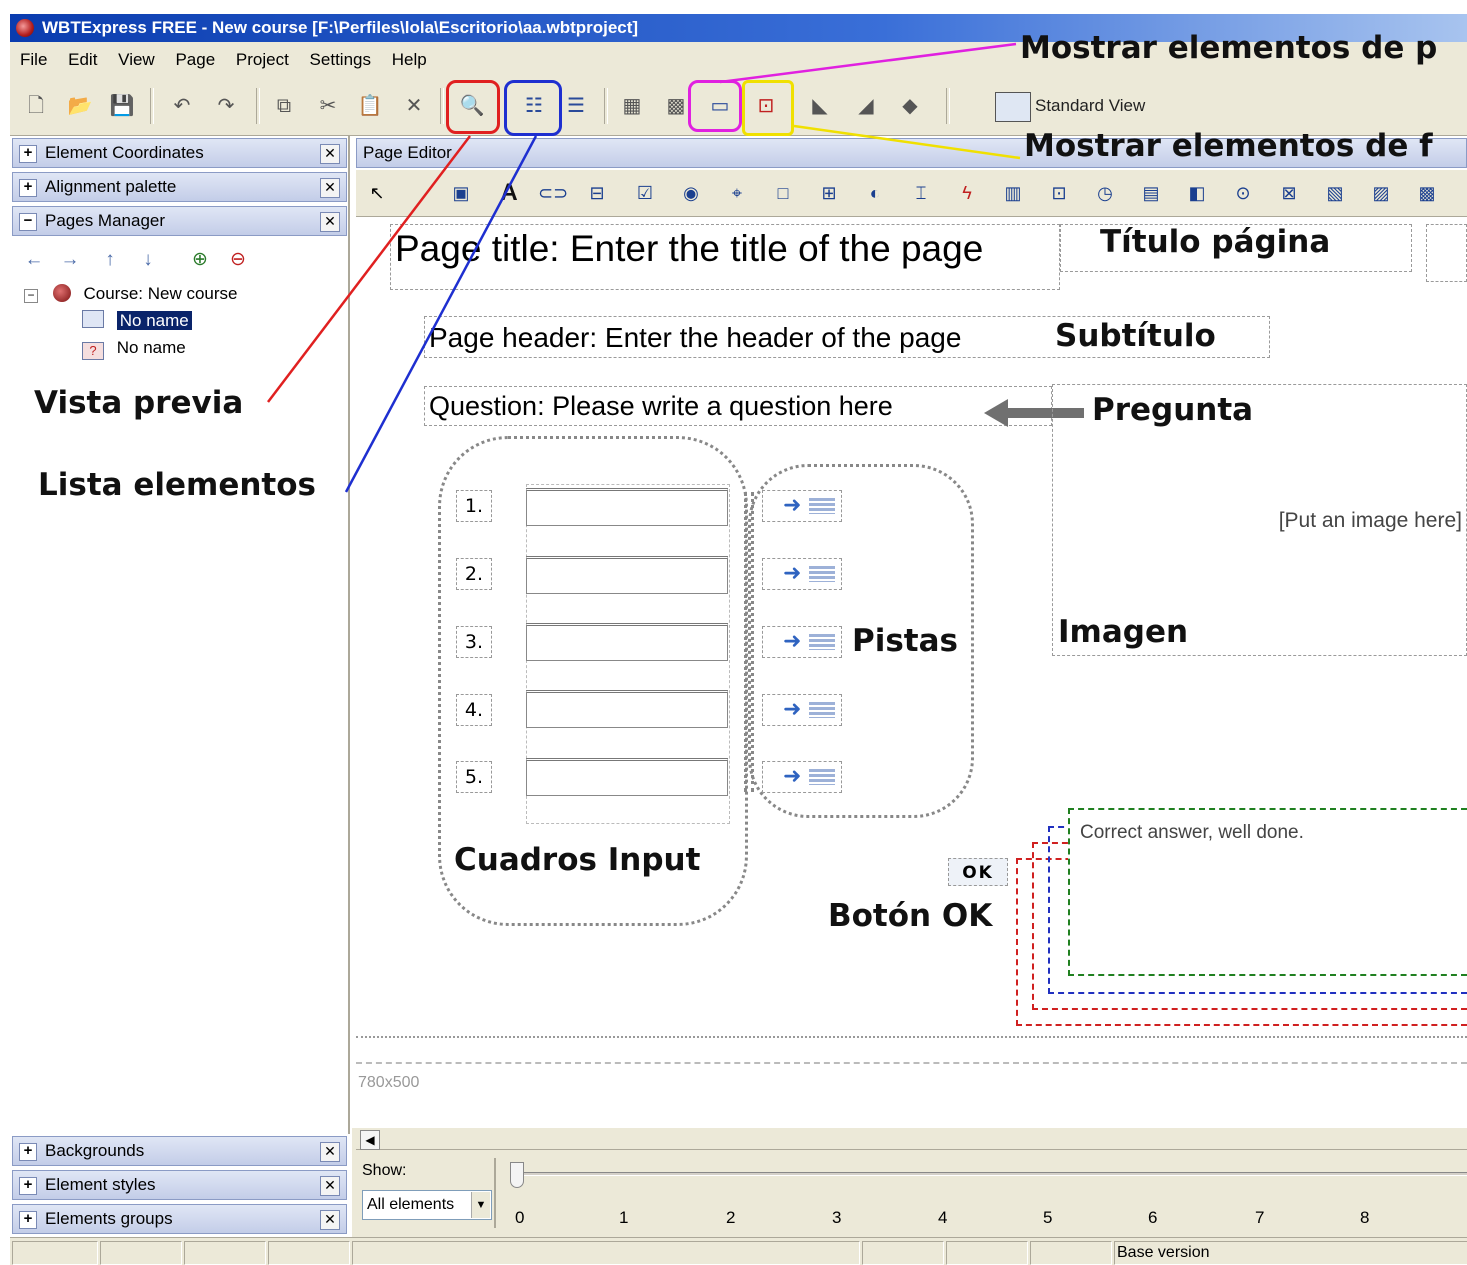 The image size is (1467, 1265). I want to click on slider-tick: 5, so click(1048, 1217).